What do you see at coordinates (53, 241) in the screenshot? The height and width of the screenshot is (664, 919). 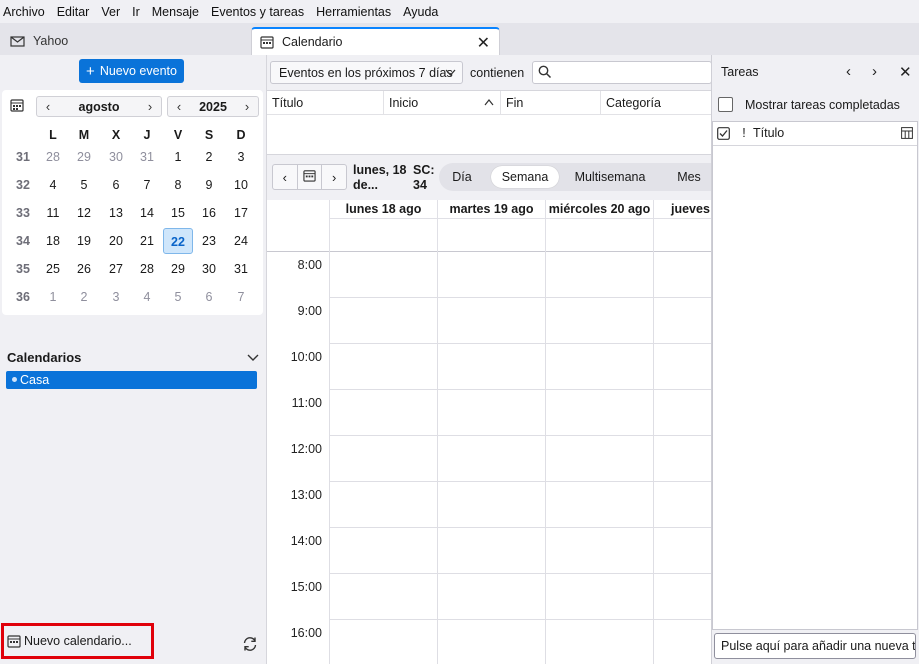 I see `mini-month-day: 18` at bounding box center [53, 241].